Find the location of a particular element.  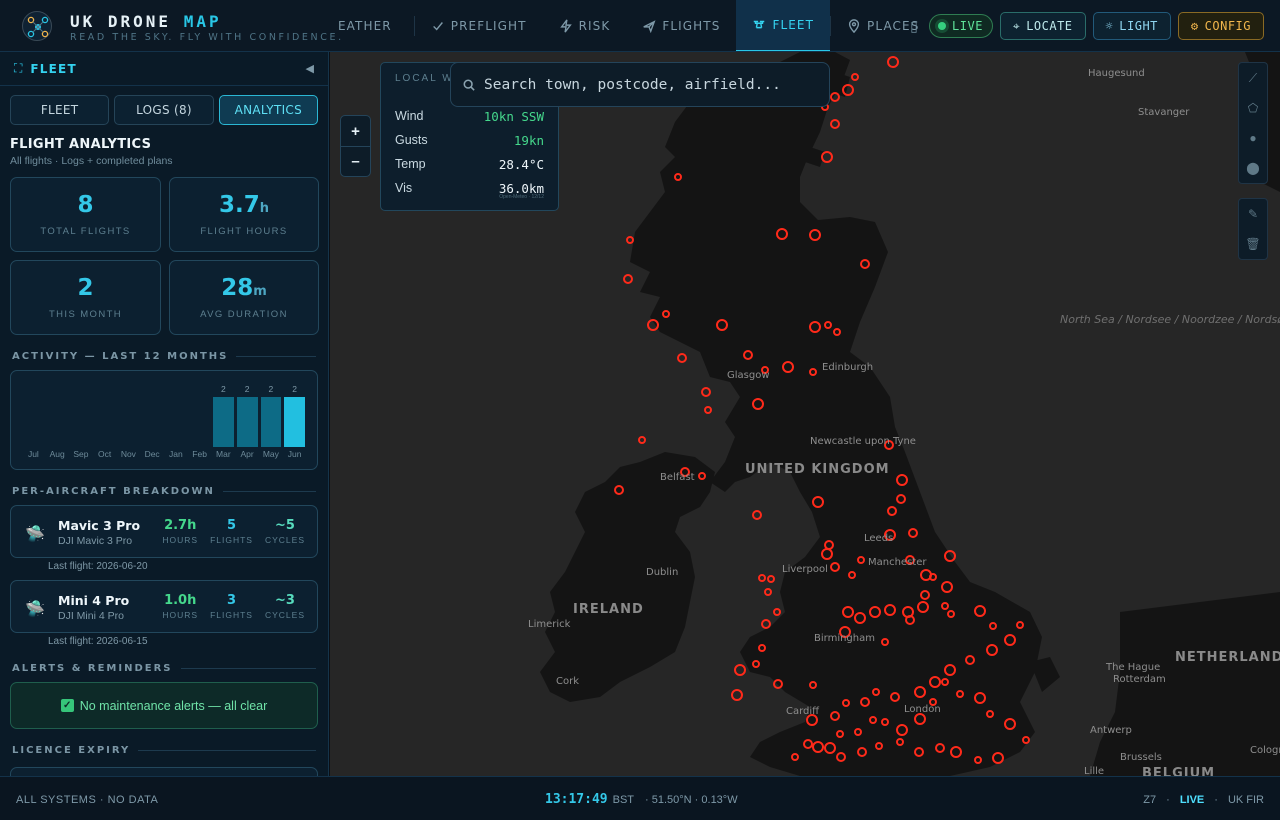

locate-button: ⌖ LOCATE is located at coordinates (1042, 26).